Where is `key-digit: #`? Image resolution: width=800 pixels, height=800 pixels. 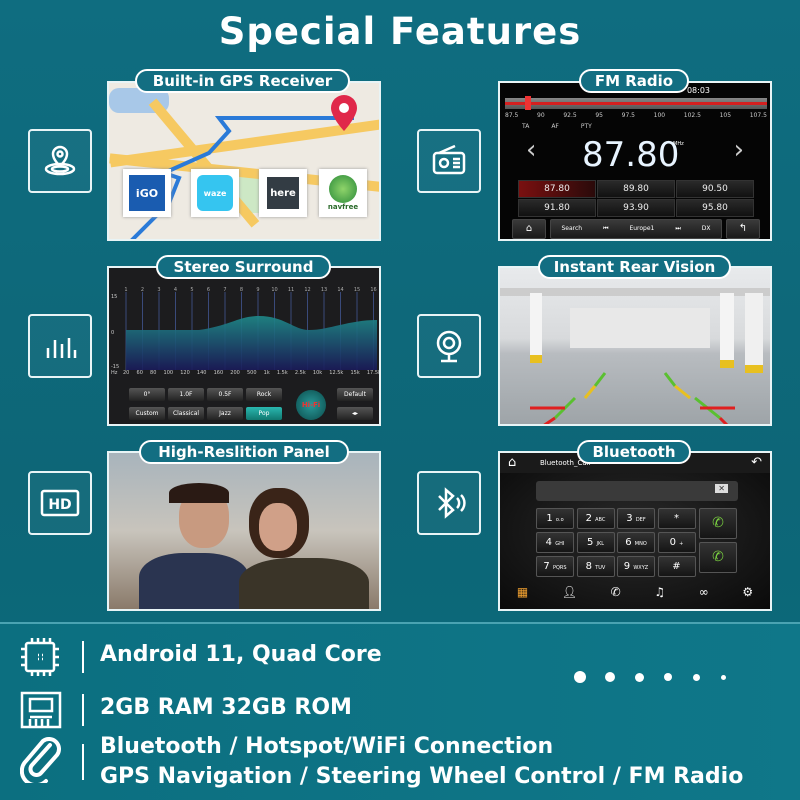
key-digit: # is located at coordinates (676, 566).